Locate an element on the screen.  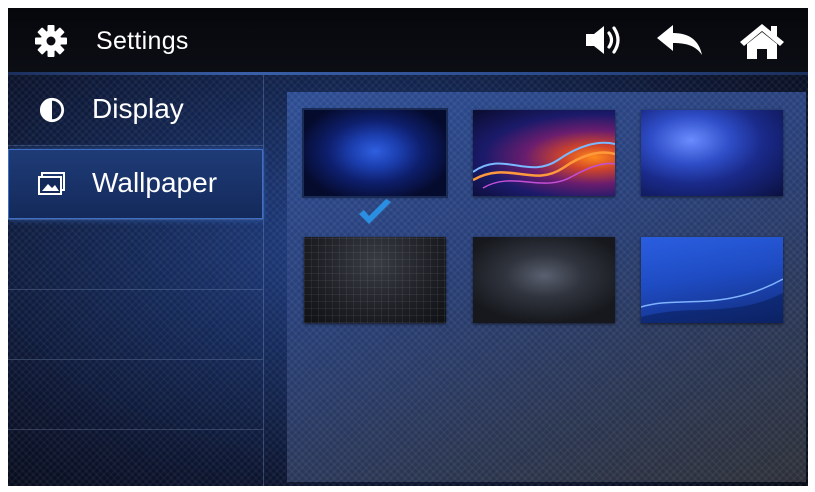
back-button is located at coordinates (680, 40).